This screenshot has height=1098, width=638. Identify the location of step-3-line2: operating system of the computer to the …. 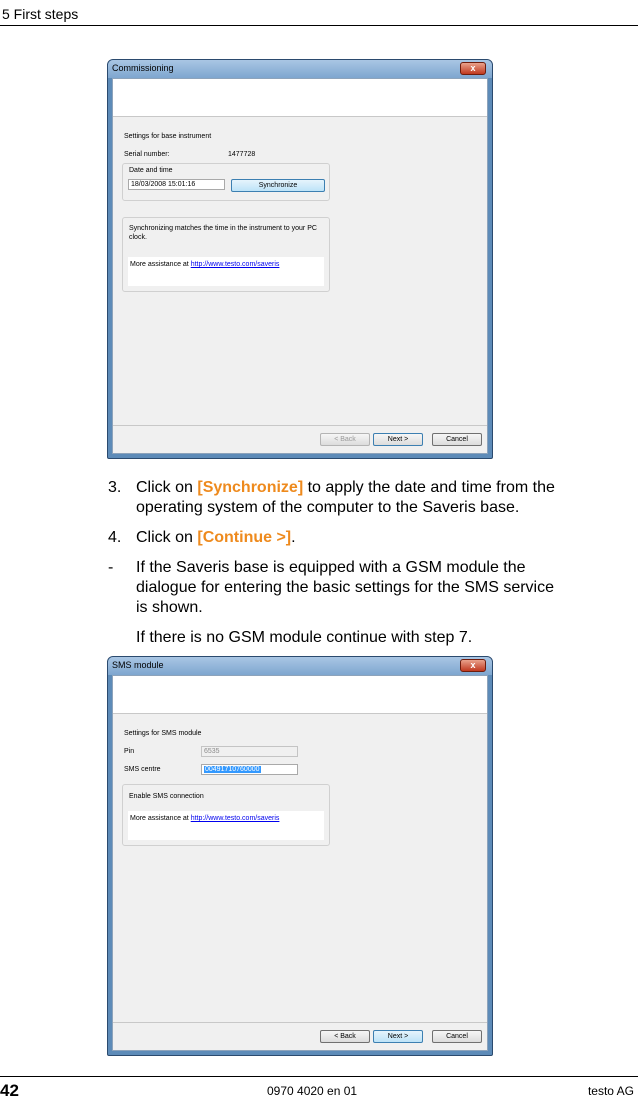
(328, 507).